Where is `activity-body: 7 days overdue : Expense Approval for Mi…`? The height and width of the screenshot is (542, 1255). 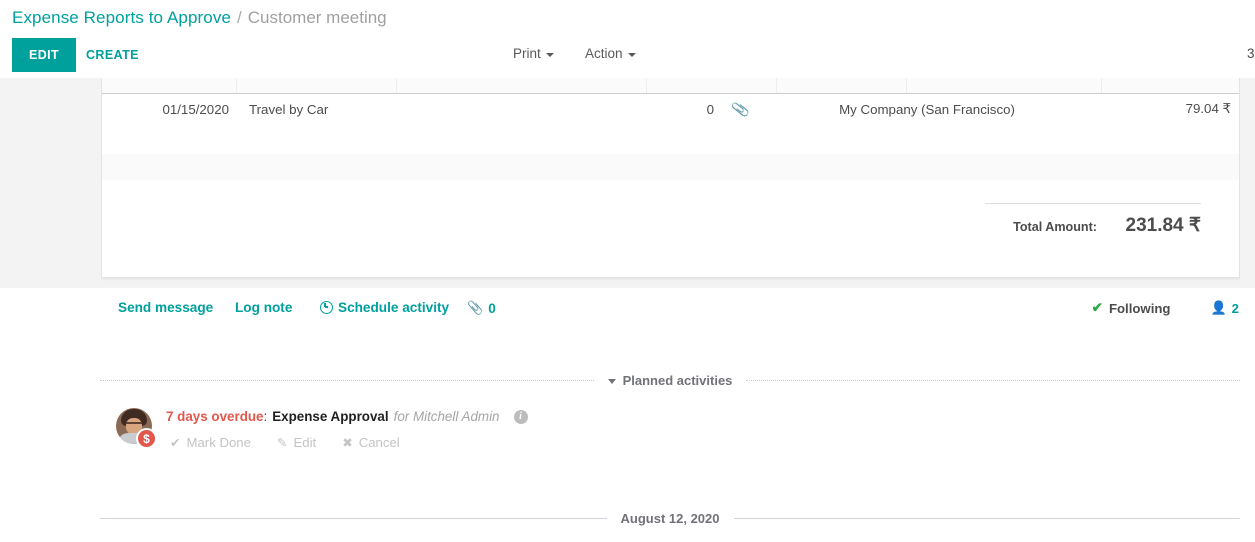 activity-body: 7 days overdue : Expense Approval for Mi… is located at coordinates (541, 417).